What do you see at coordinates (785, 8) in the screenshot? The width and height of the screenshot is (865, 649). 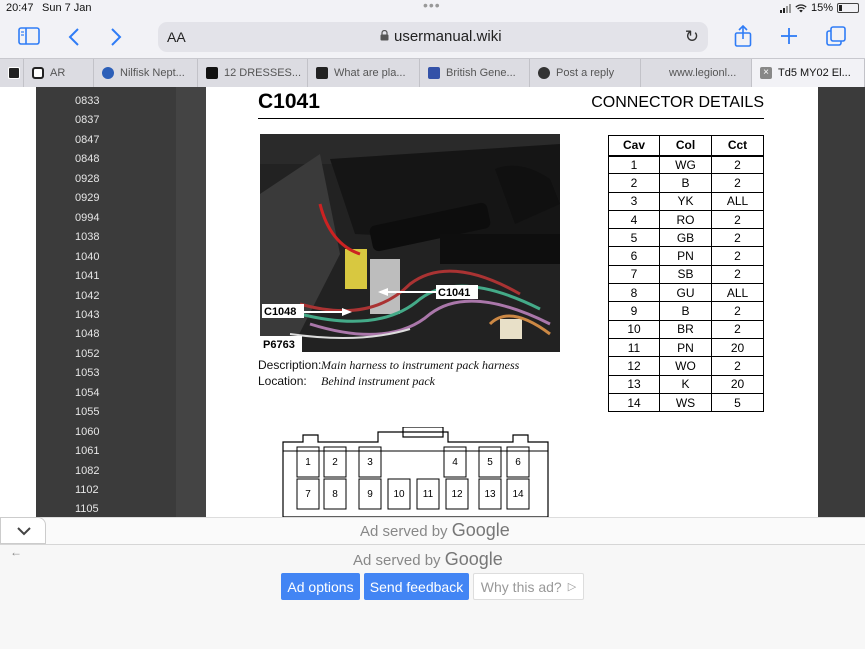 I see `cellular-signal-icon` at bounding box center [785, 8].